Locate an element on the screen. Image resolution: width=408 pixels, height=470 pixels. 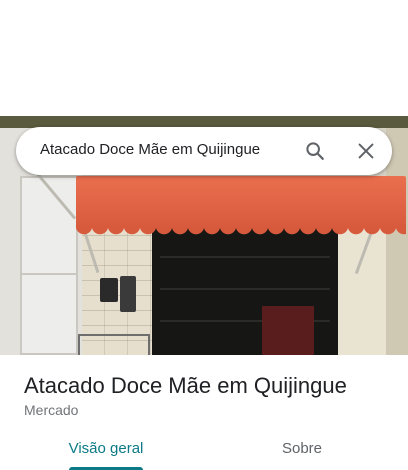
search-input: Atacado Doce Mãe em Quijingue is located at coordinates (150, 149).